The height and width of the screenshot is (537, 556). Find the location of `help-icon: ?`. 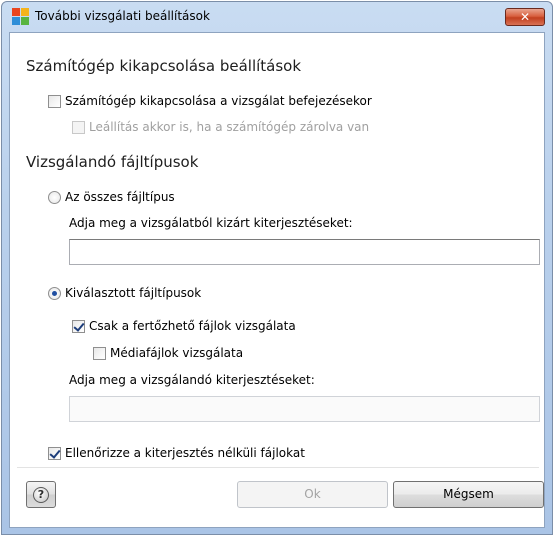

help-icon: ? is located at coordinates (41, 495).